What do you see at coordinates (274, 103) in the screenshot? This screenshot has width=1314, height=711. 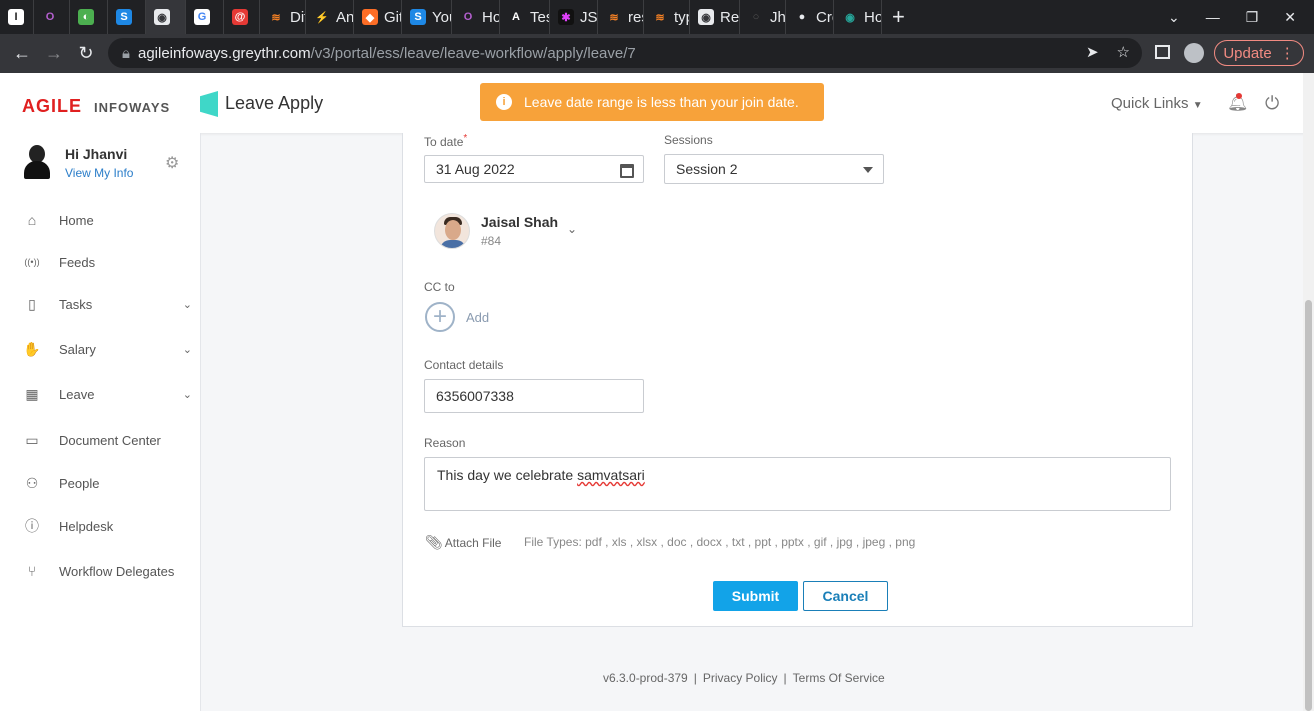 I see `page-title: Leave Apply` at bounding box center [274, 103].